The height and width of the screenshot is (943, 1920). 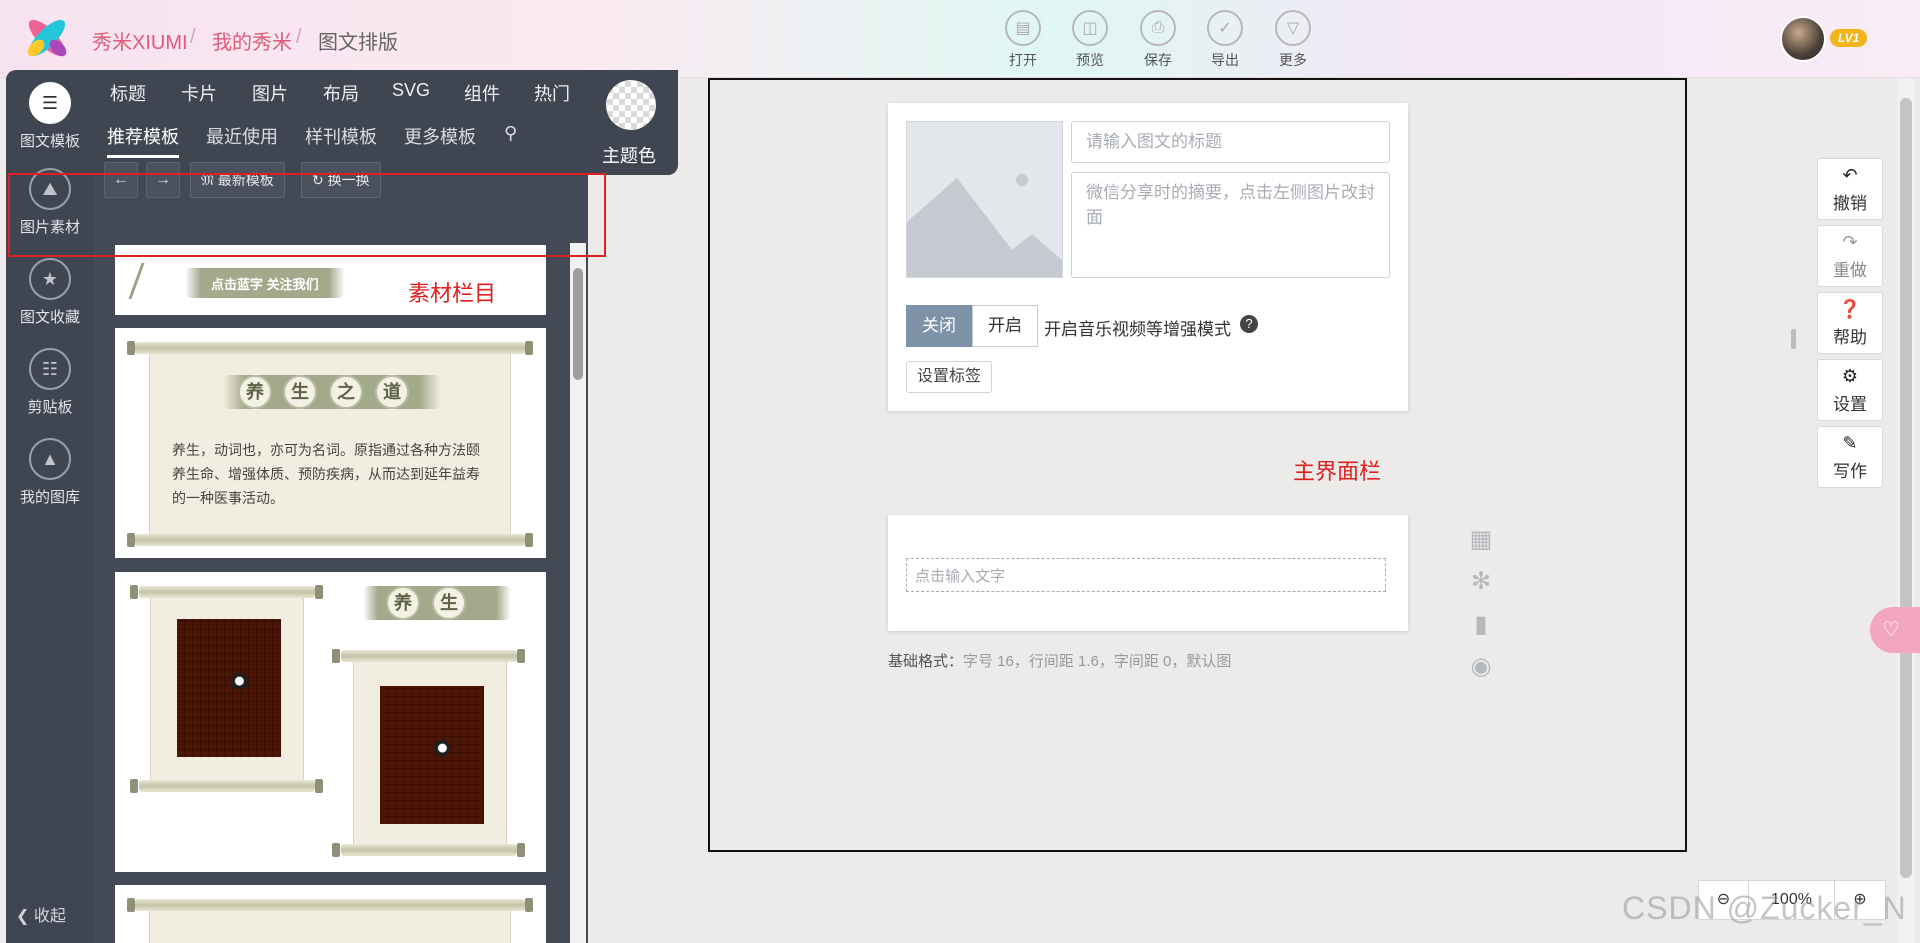 I want to click on enhance-on-button: 开启, so click(x=1005, y=326).